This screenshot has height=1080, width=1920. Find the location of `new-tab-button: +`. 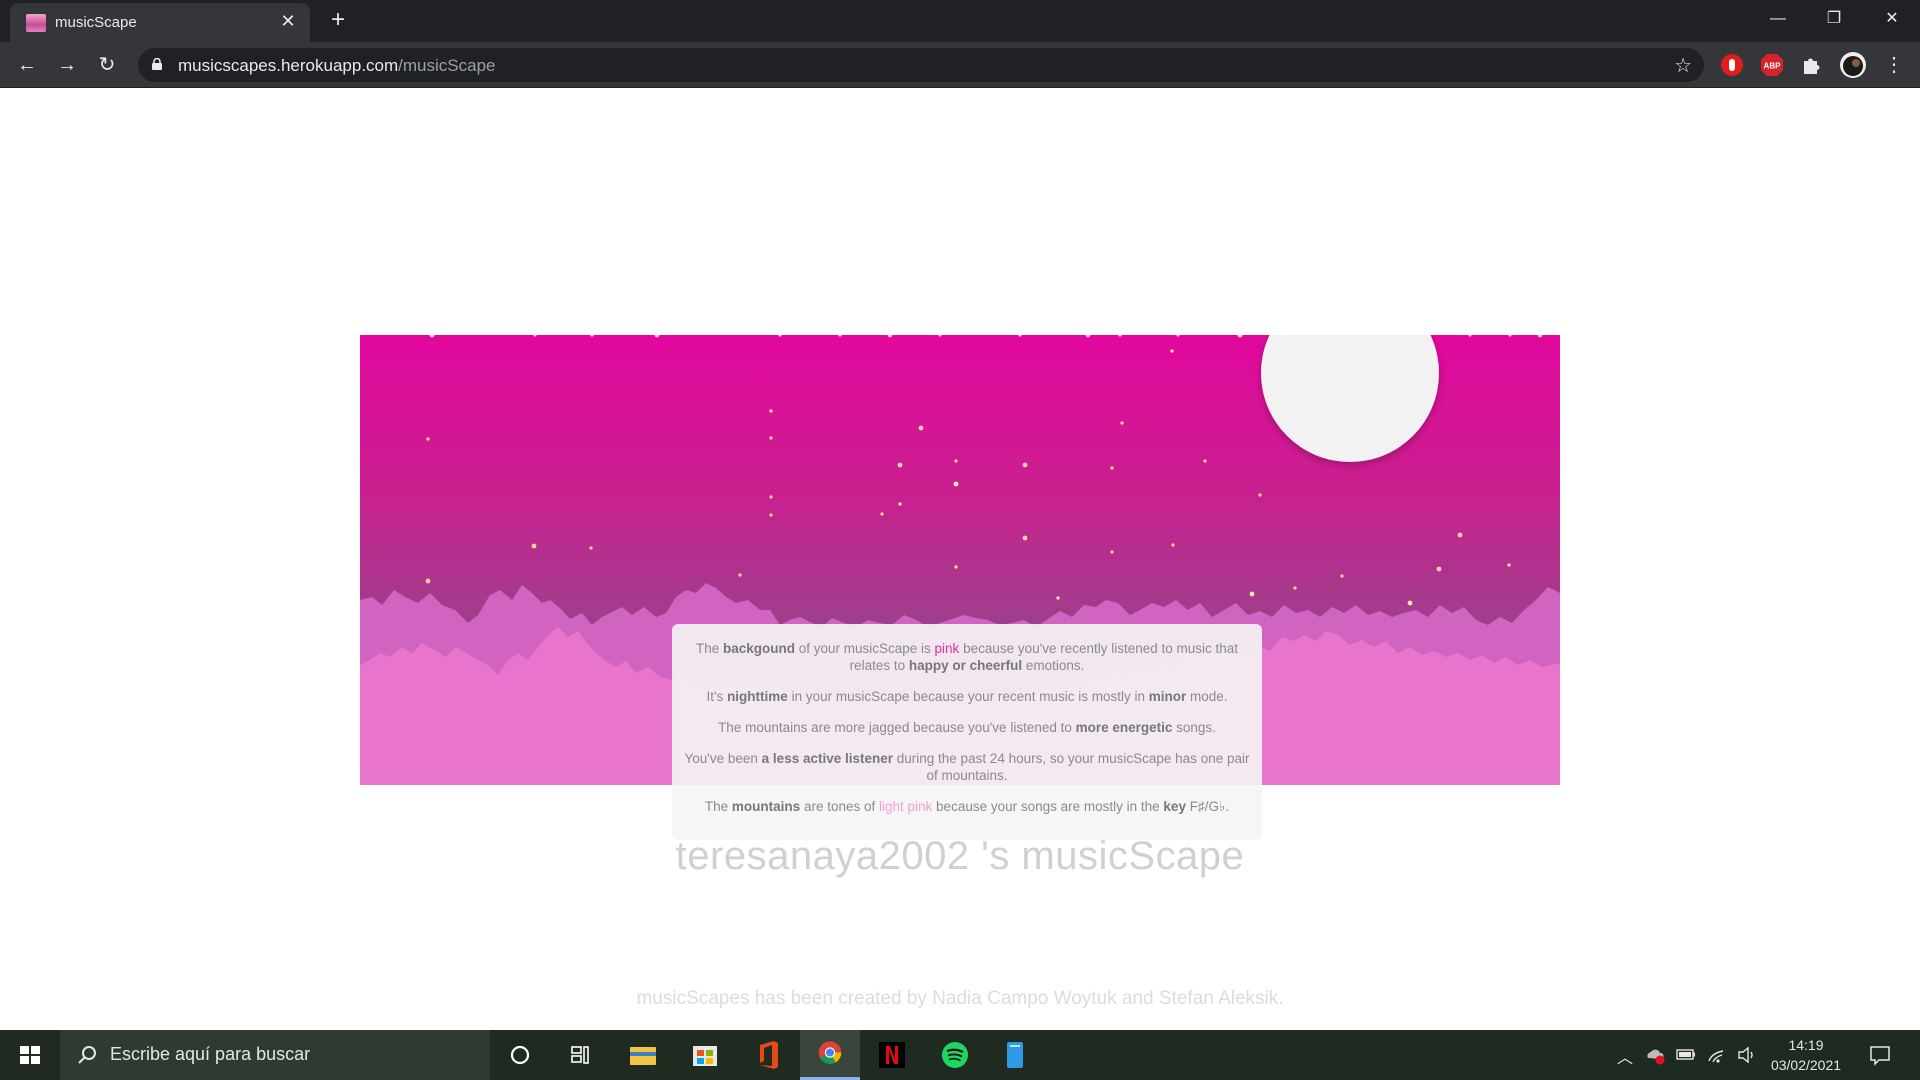

new-tab-button: + is located at coordinates (338, 20).